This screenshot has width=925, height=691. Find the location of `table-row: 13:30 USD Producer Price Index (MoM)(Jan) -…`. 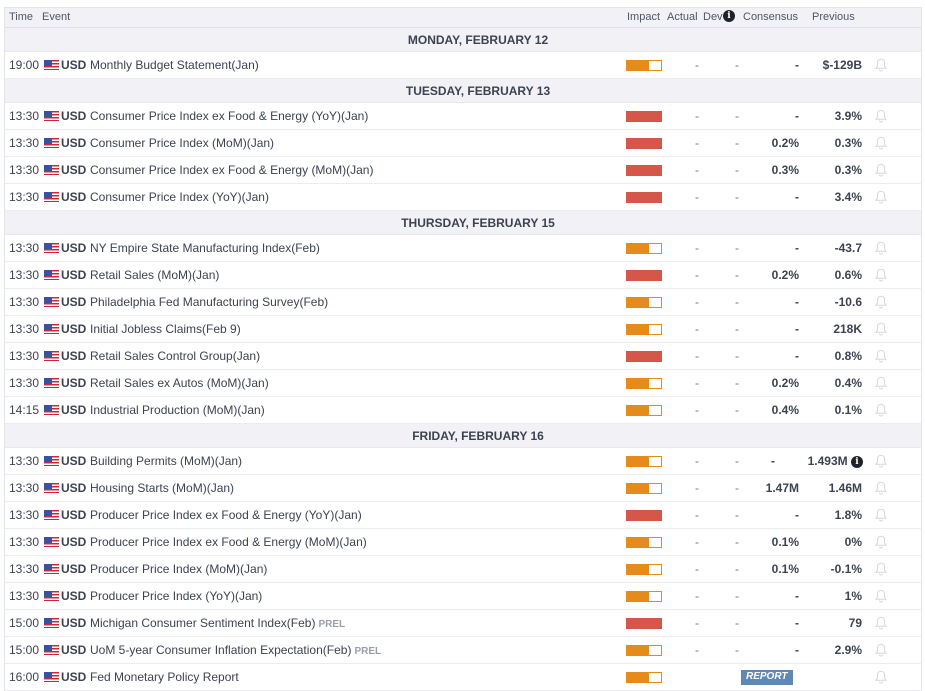

table-row: 13:30 USD Producer Price Index (MoM)(Jan) -… is located at coordinates (463, 569).